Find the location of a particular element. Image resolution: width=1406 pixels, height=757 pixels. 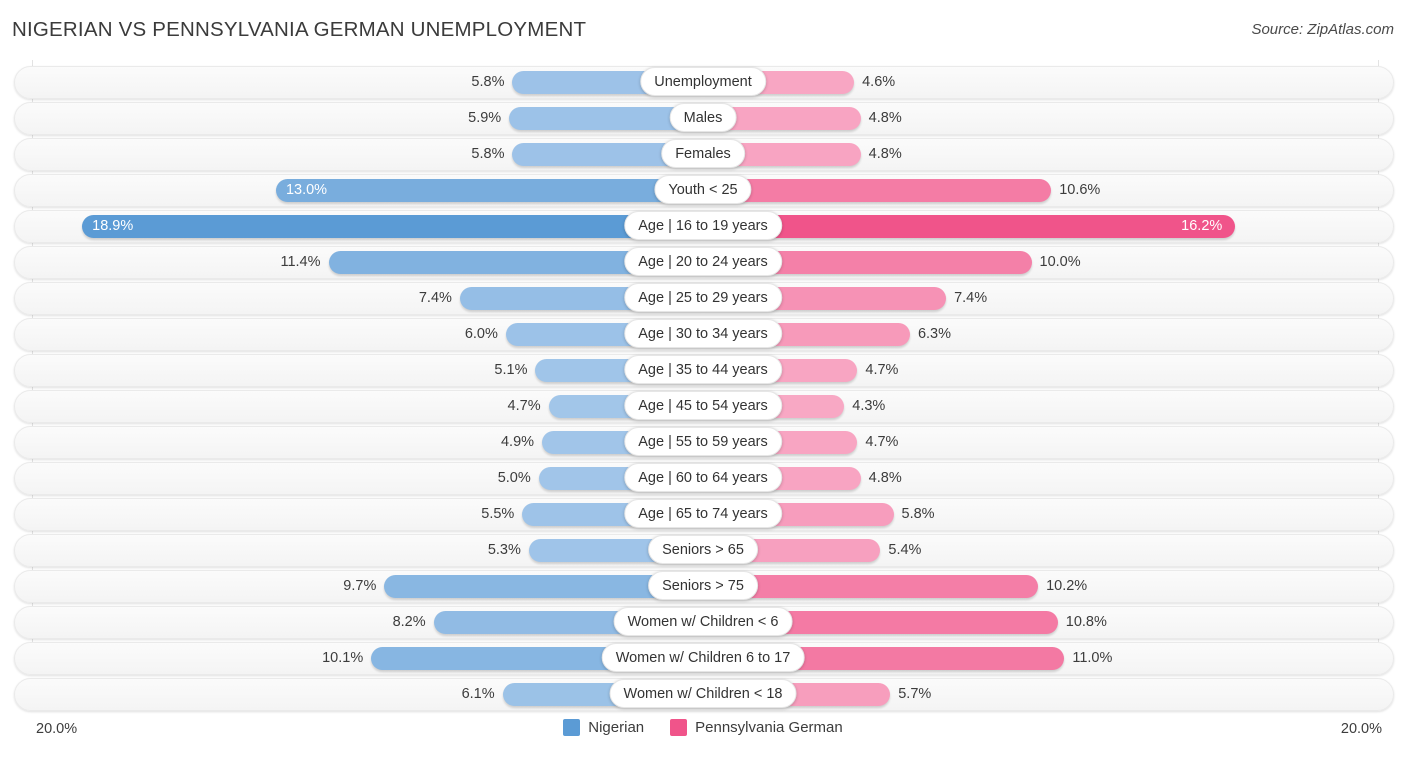

bar-row: 4.9% 4.7% Age | 55 to 59 years is located at coordinates (704, 442).